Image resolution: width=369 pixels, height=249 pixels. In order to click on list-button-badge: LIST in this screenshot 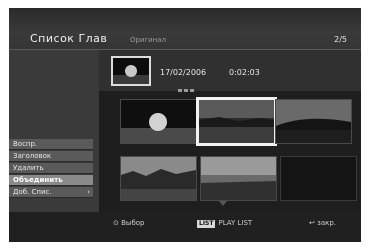, I will do `click(206, 224)`.